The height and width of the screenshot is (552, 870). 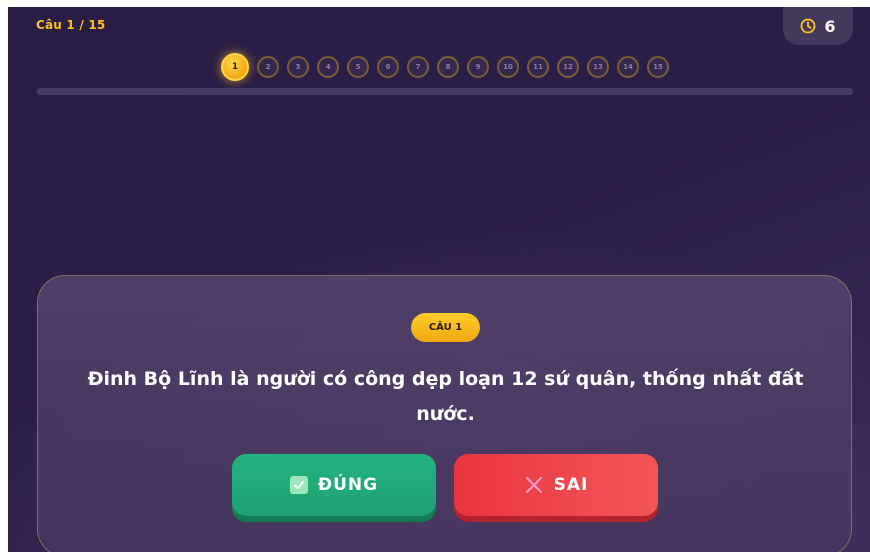 I want to click on true-button: ĐÚNG, so click(x=334, y=485).